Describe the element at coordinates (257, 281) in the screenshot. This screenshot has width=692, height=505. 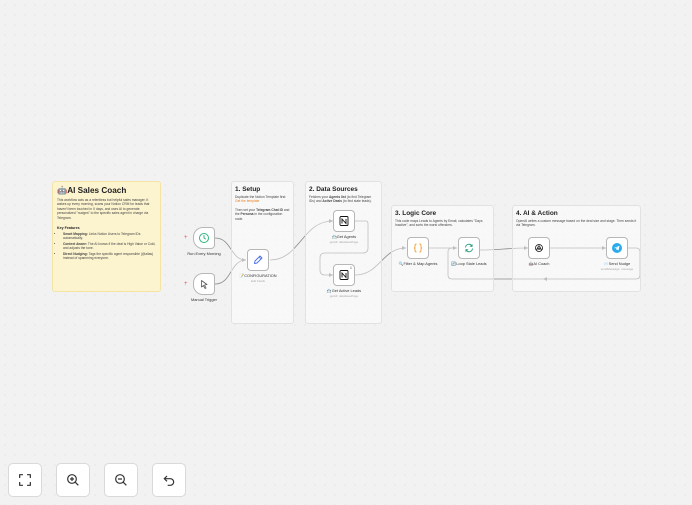
I see `node-sublabel: Edit Fields` at that location.